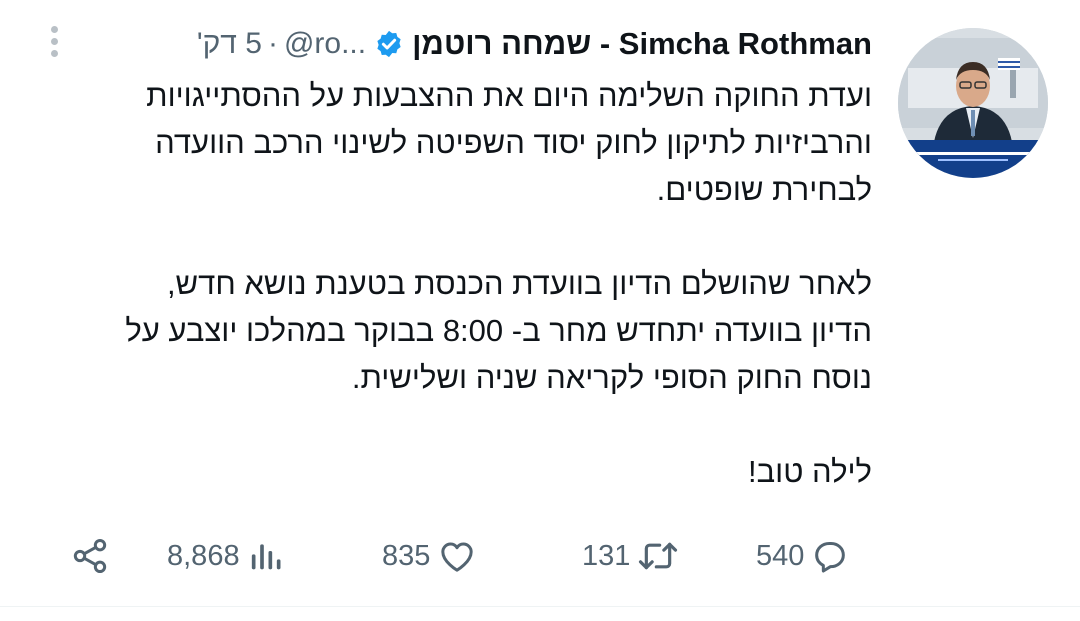 The width and height of the screenshot is (1080, 621). What do you see at coordinates (229, 44) in the screenshot?
I see `timestamp: 5 דק'` at bounding box center [229, 44].